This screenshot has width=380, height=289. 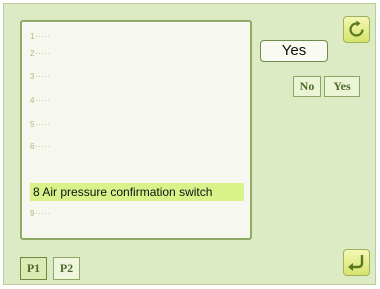 I want to click on tab-page-2: P2, so click(x=66, y=268).